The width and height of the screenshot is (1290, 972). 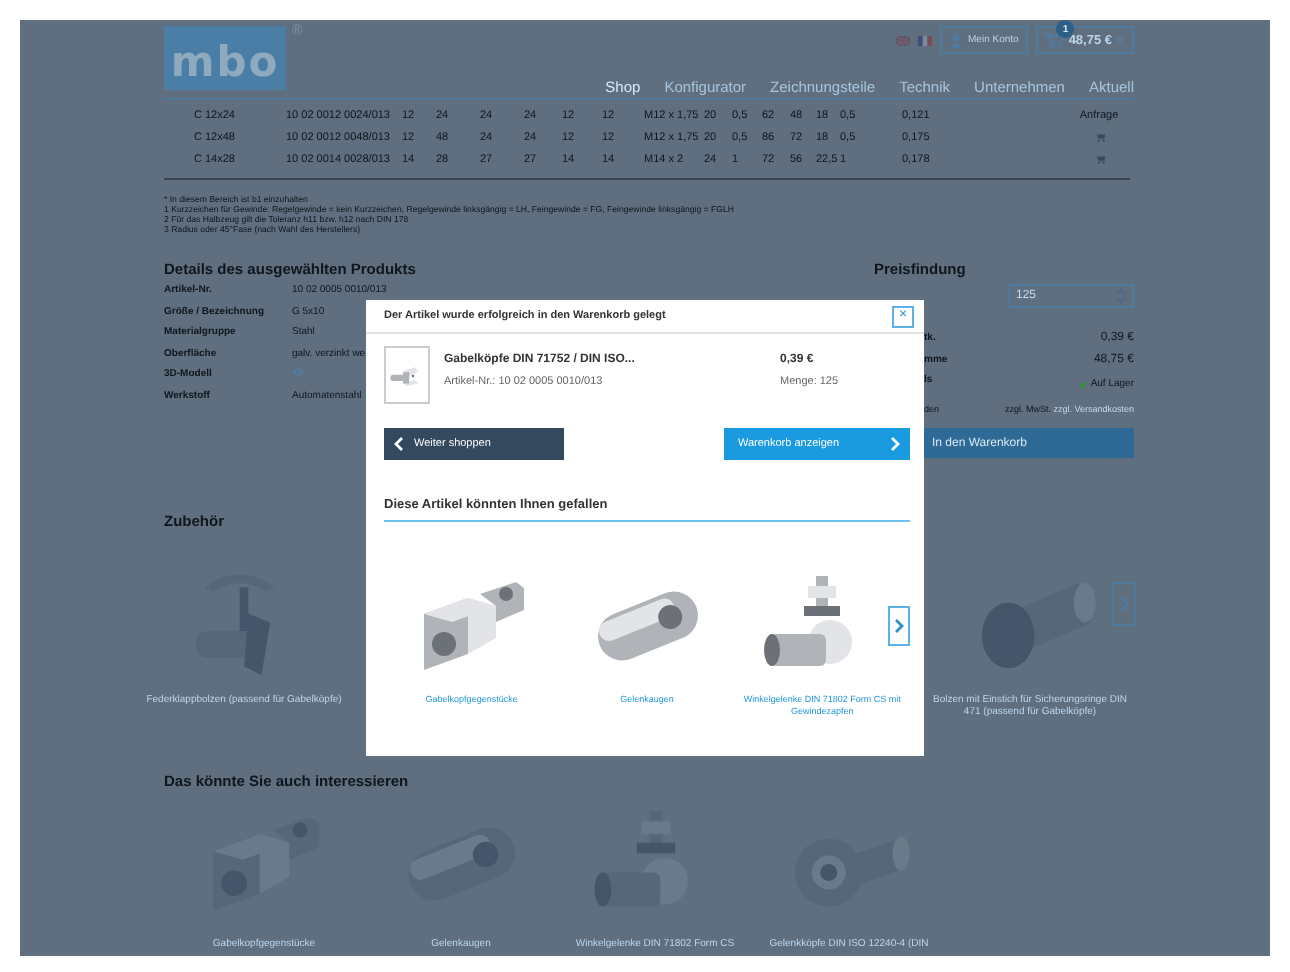 What do you see at coordinates (399, 444) in the screenshot?
I see `chevron-left-icon` at bounding box center [399, 444].